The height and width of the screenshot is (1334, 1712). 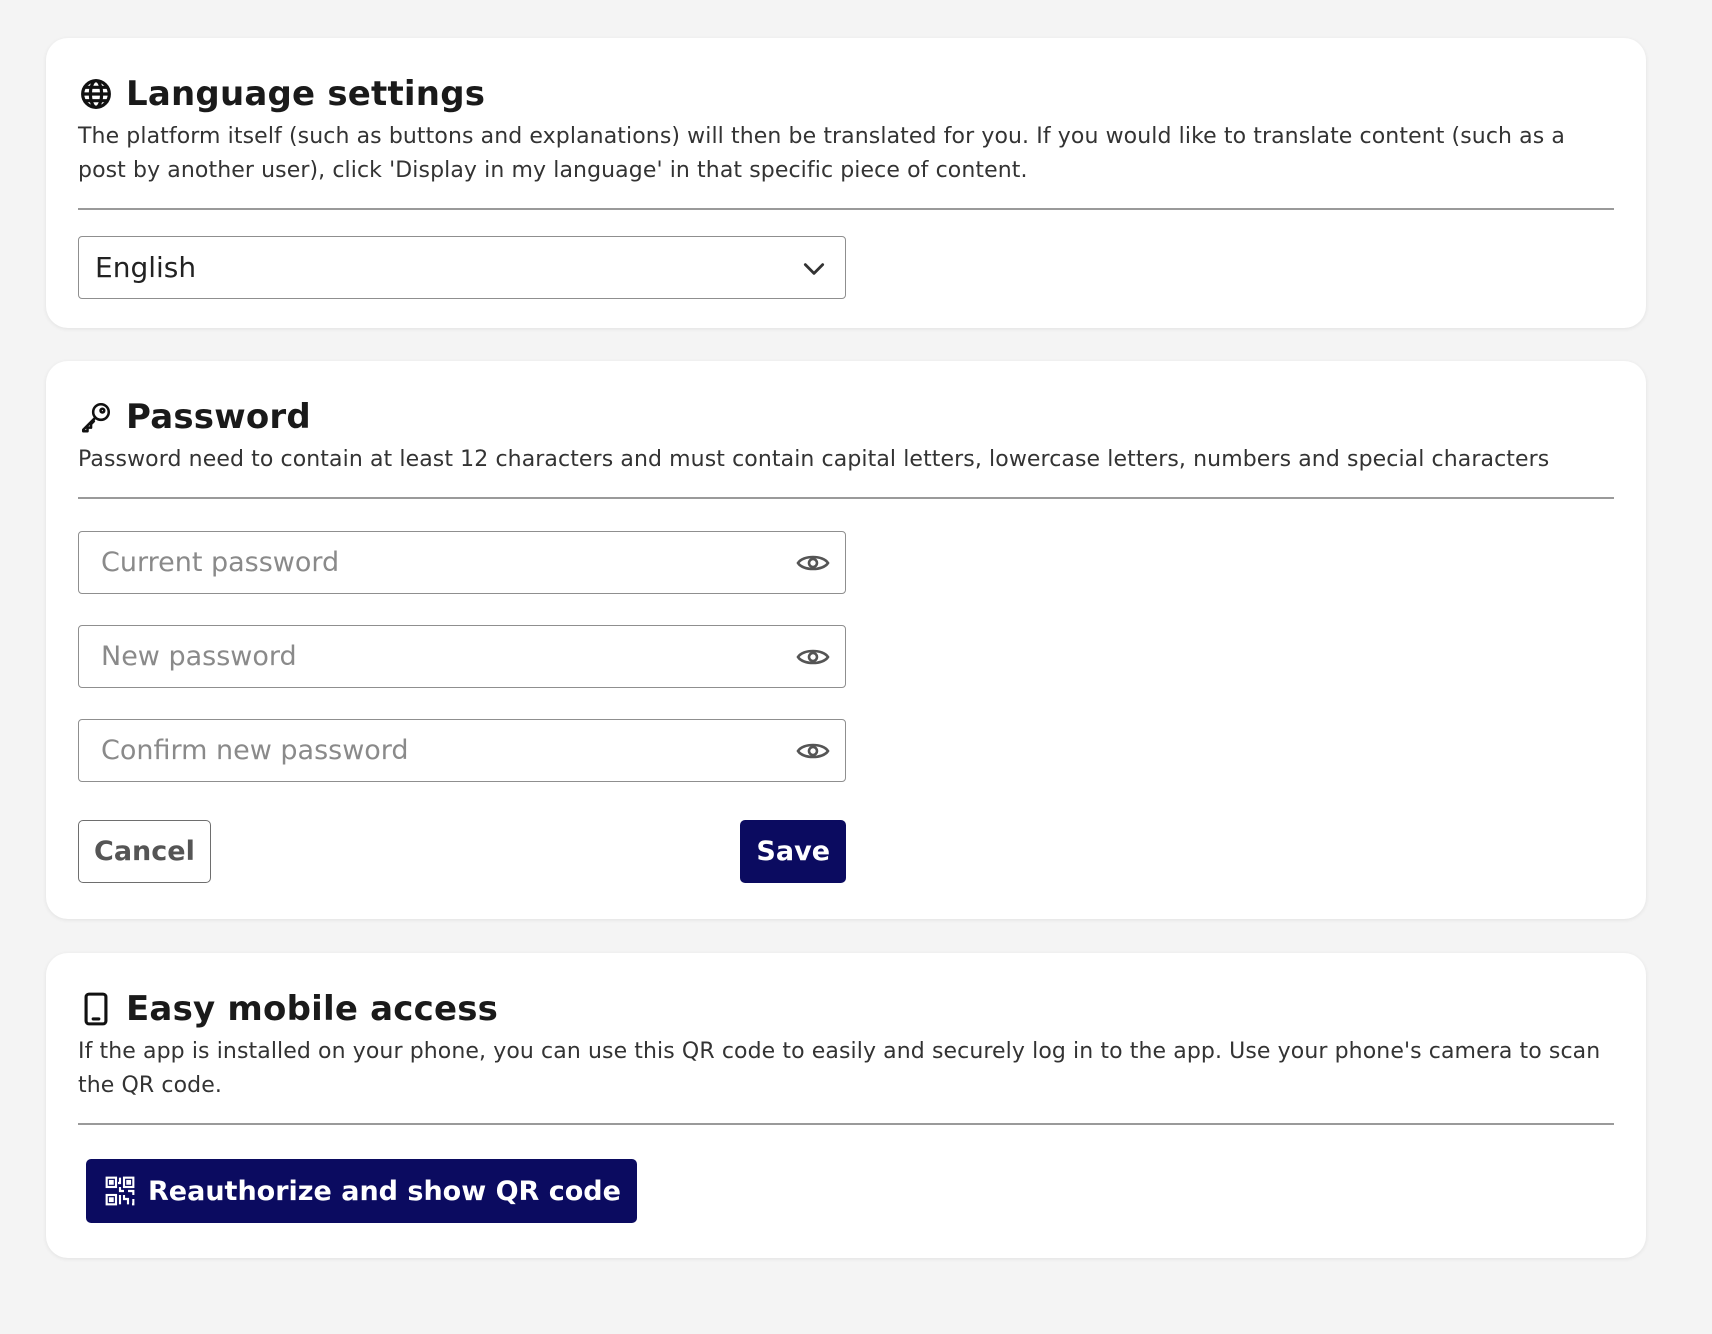 What do you see at coordinates (146, 267) in the screenshot?
I see `language-select-value: English` at bounding box center [146, 267].